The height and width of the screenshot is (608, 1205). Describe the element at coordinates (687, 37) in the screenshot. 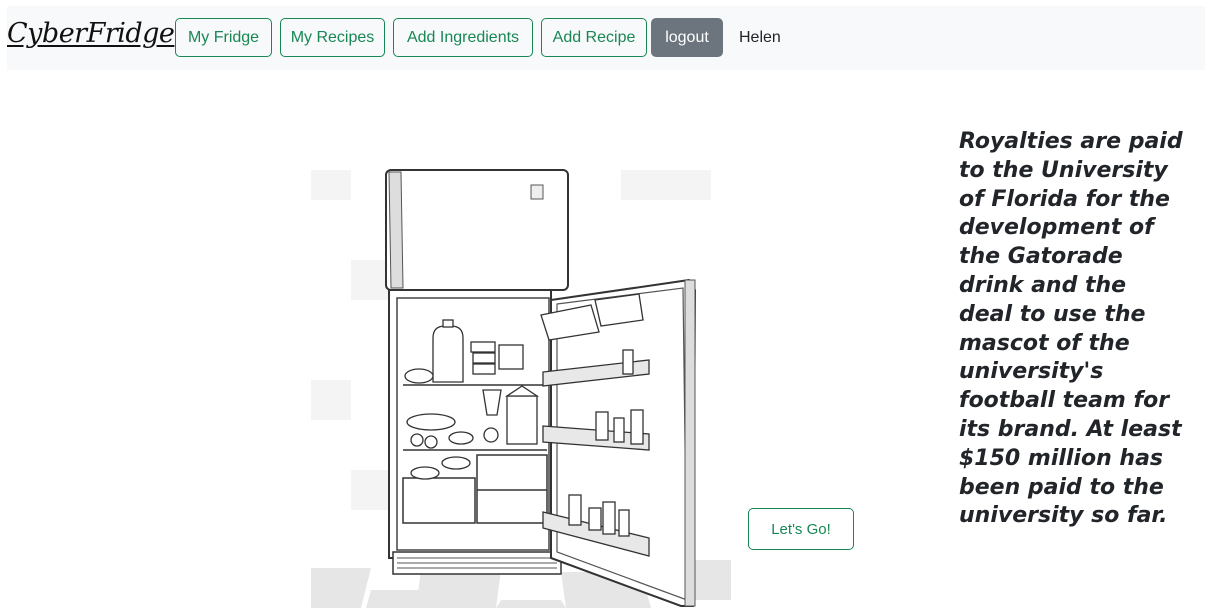

I see `logout-button: logout` at that location.